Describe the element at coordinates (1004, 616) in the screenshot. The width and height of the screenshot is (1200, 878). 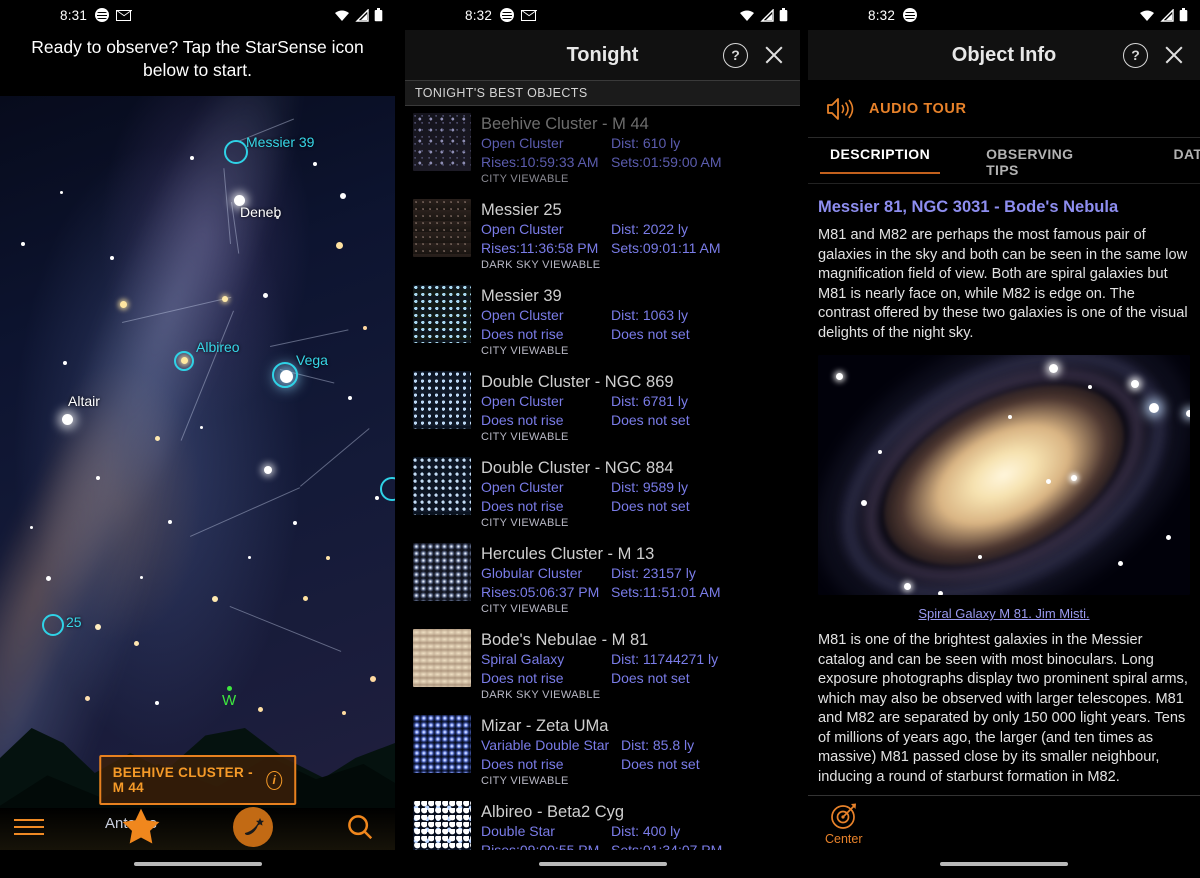
I see `photo-caption: Spiral Galaxy M 81. Jim Misti.` at that location.